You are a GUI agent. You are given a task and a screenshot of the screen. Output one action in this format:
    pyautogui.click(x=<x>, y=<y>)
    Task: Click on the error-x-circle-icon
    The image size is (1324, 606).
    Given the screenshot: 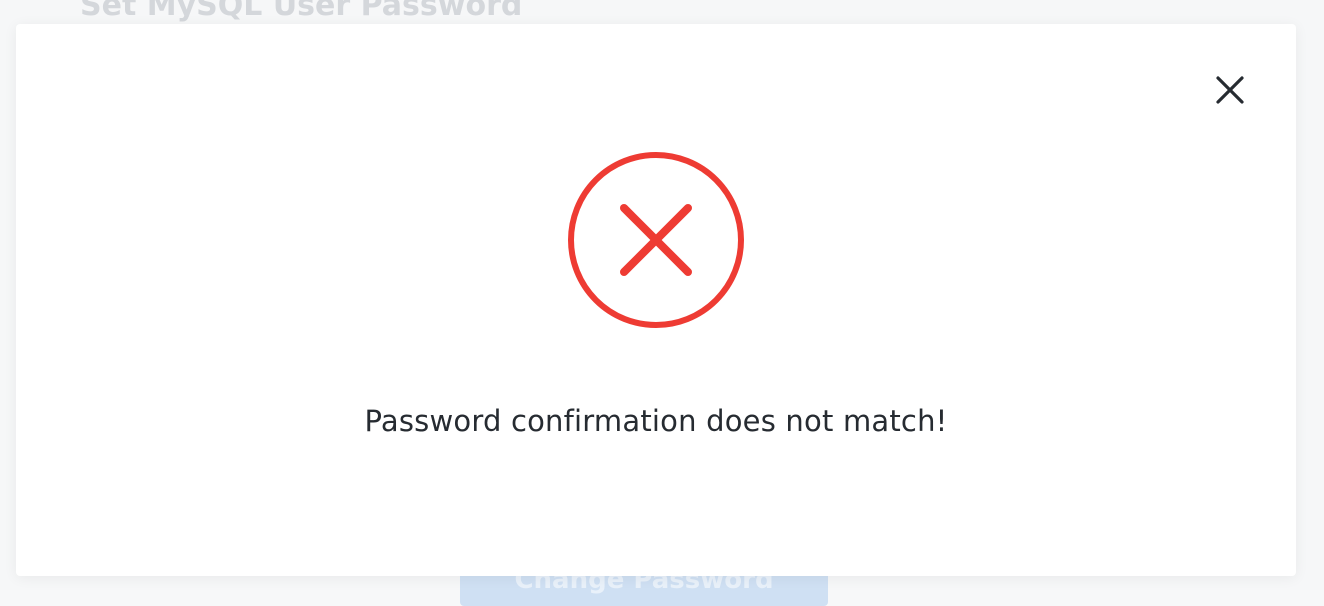 What is the action you would take?
    pyautogui.click(x=656, y=240)
    